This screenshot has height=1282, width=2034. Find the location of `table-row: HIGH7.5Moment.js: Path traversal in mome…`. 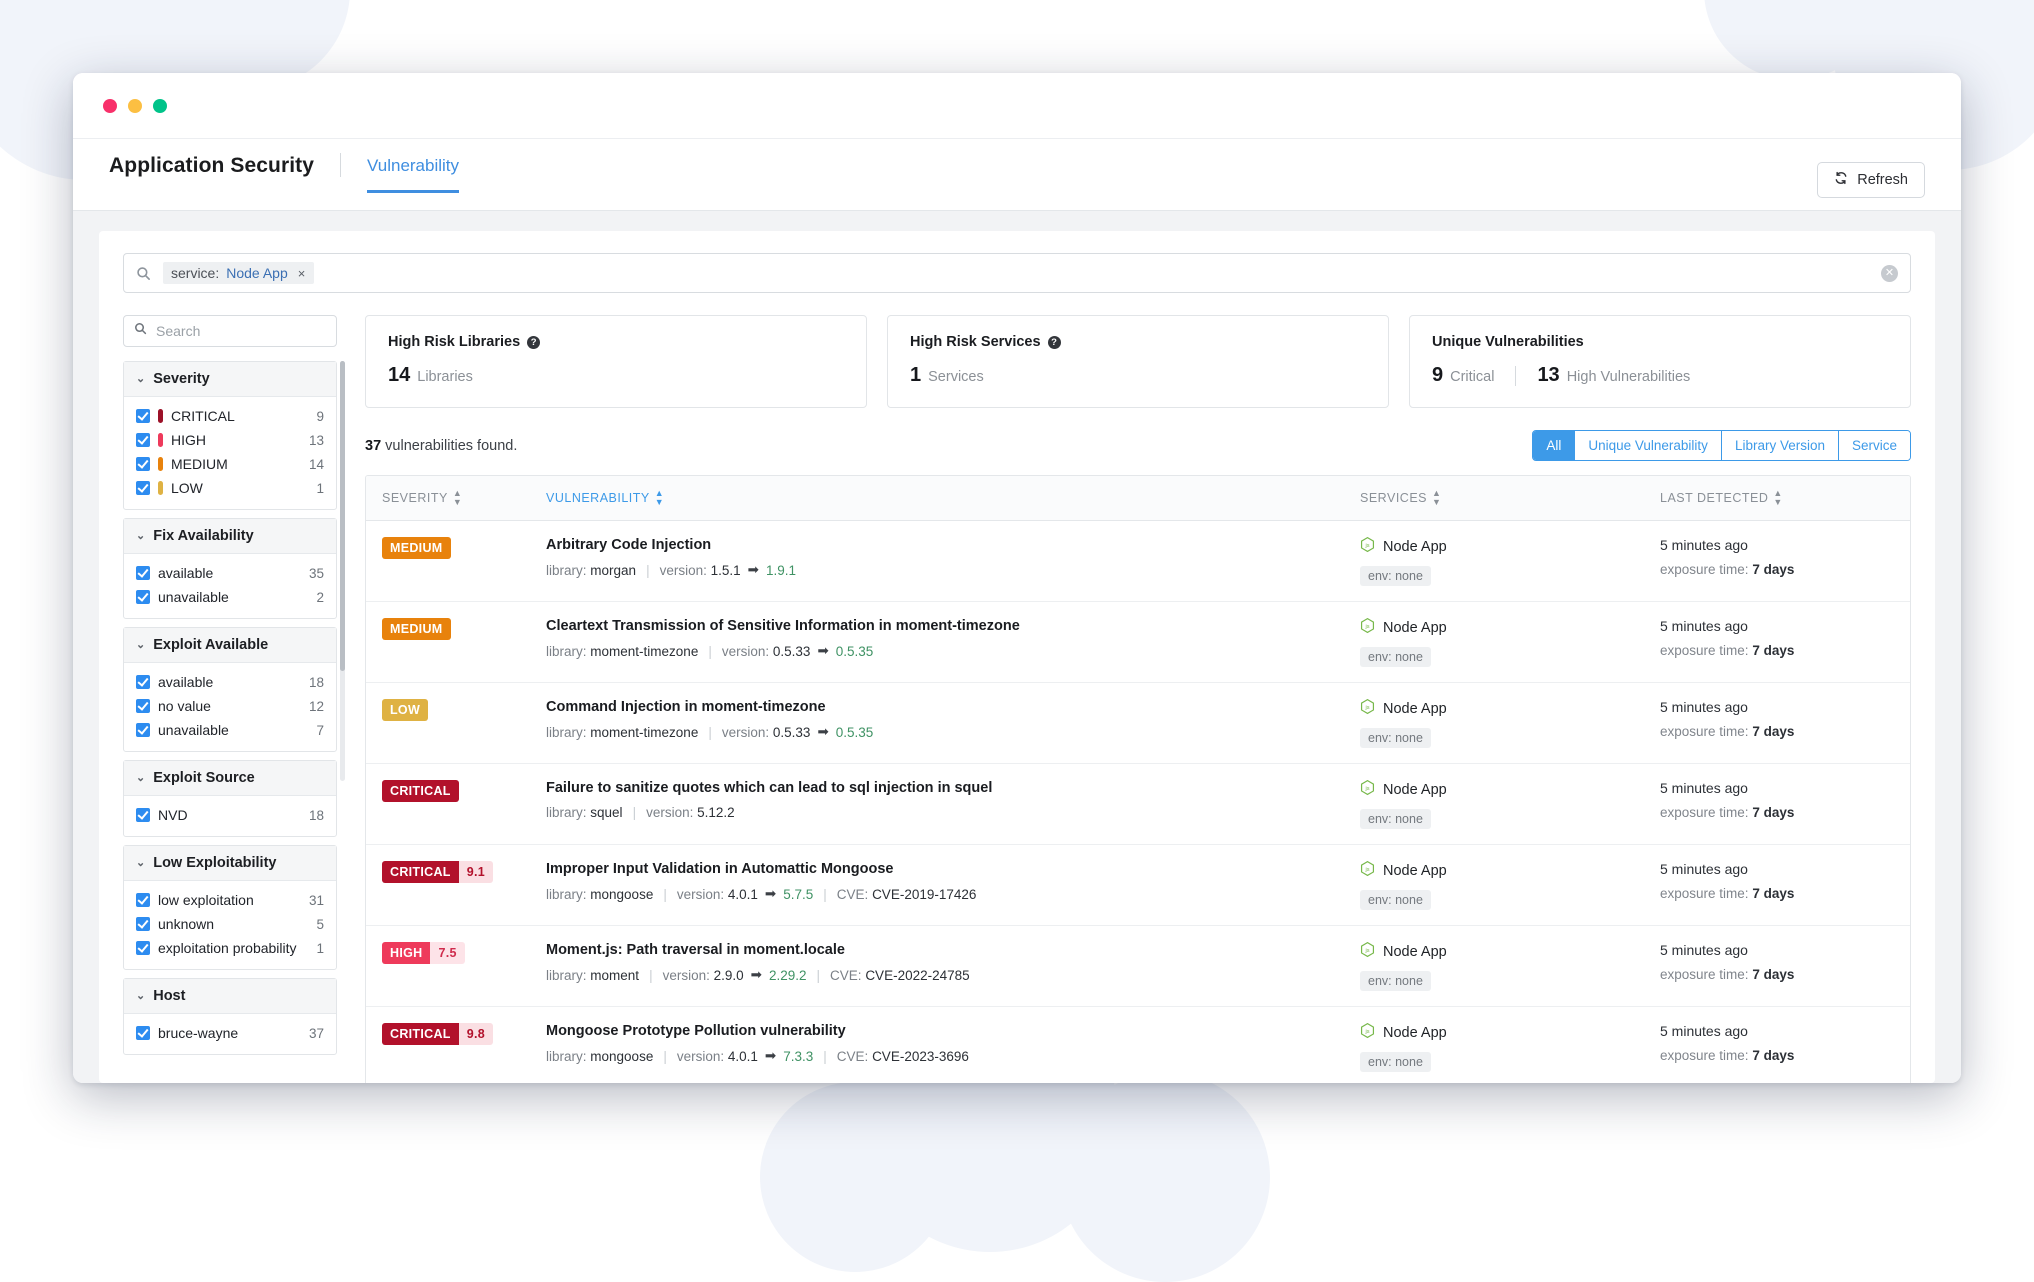

table-row: HIGH7.5Moment.js: Path traversal in mome… is located at coordinates (1138, 966).